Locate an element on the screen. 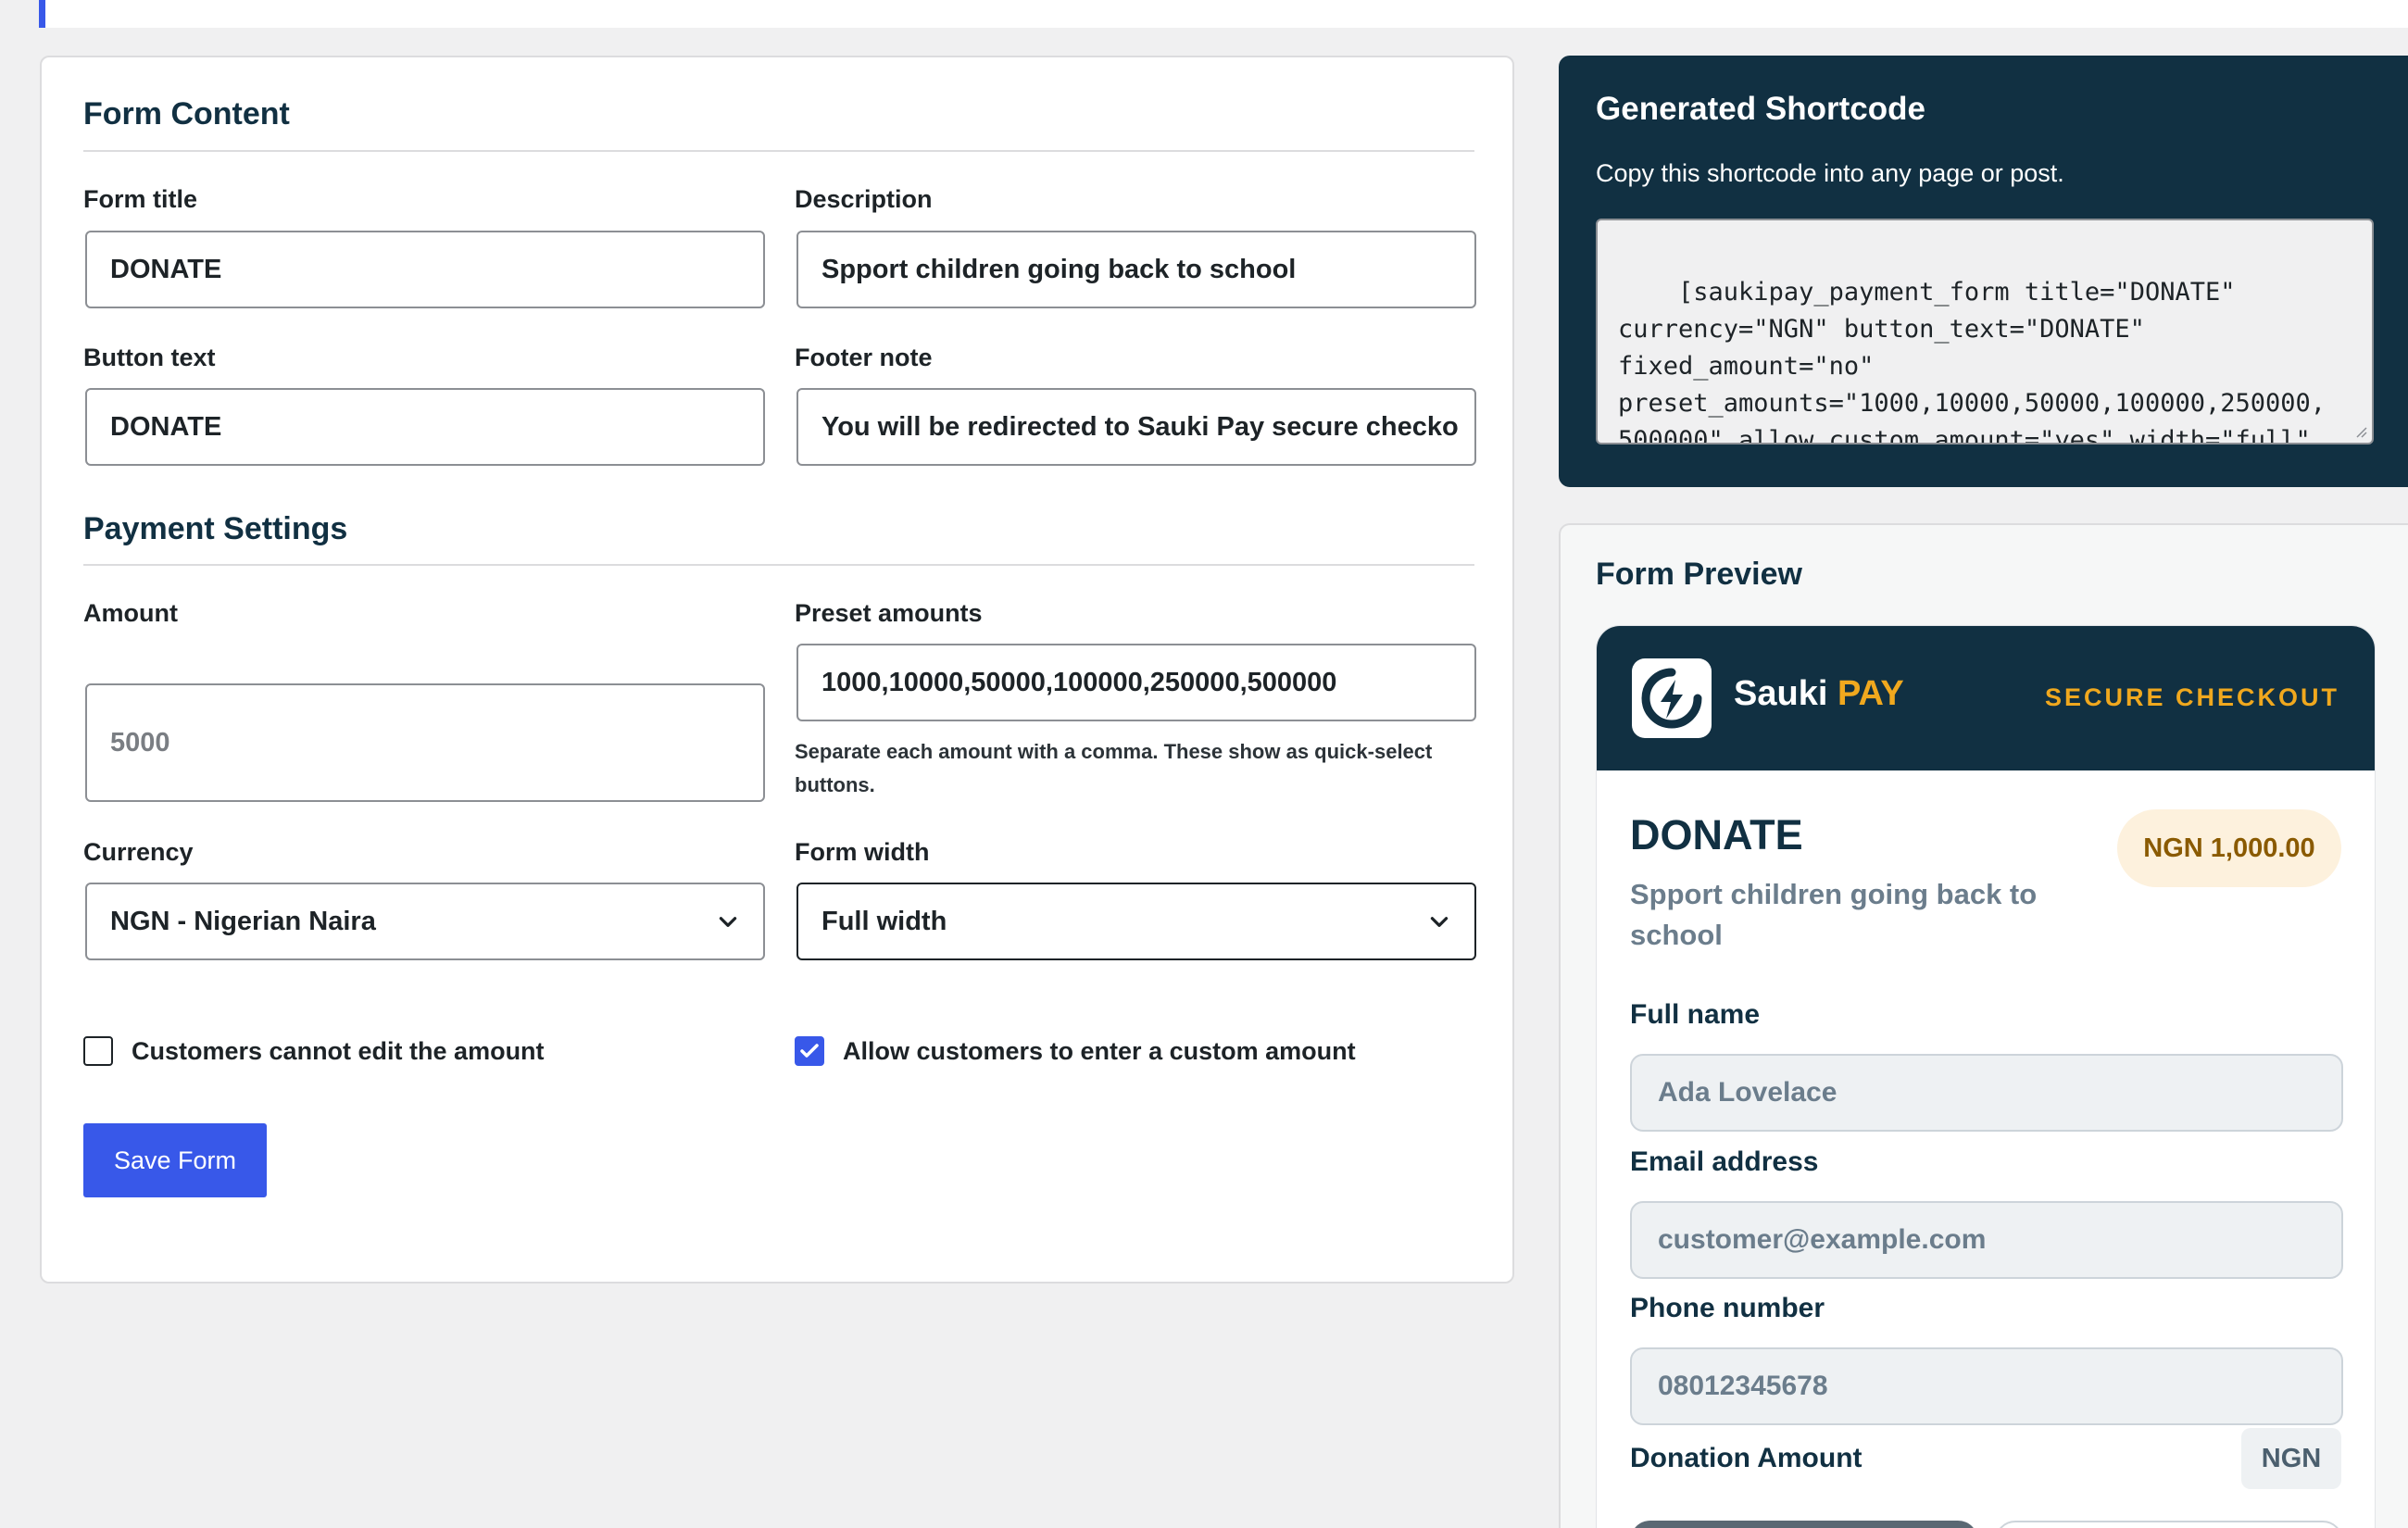  phone-input: 08012345678 is located at coordinates (1987, 1386).